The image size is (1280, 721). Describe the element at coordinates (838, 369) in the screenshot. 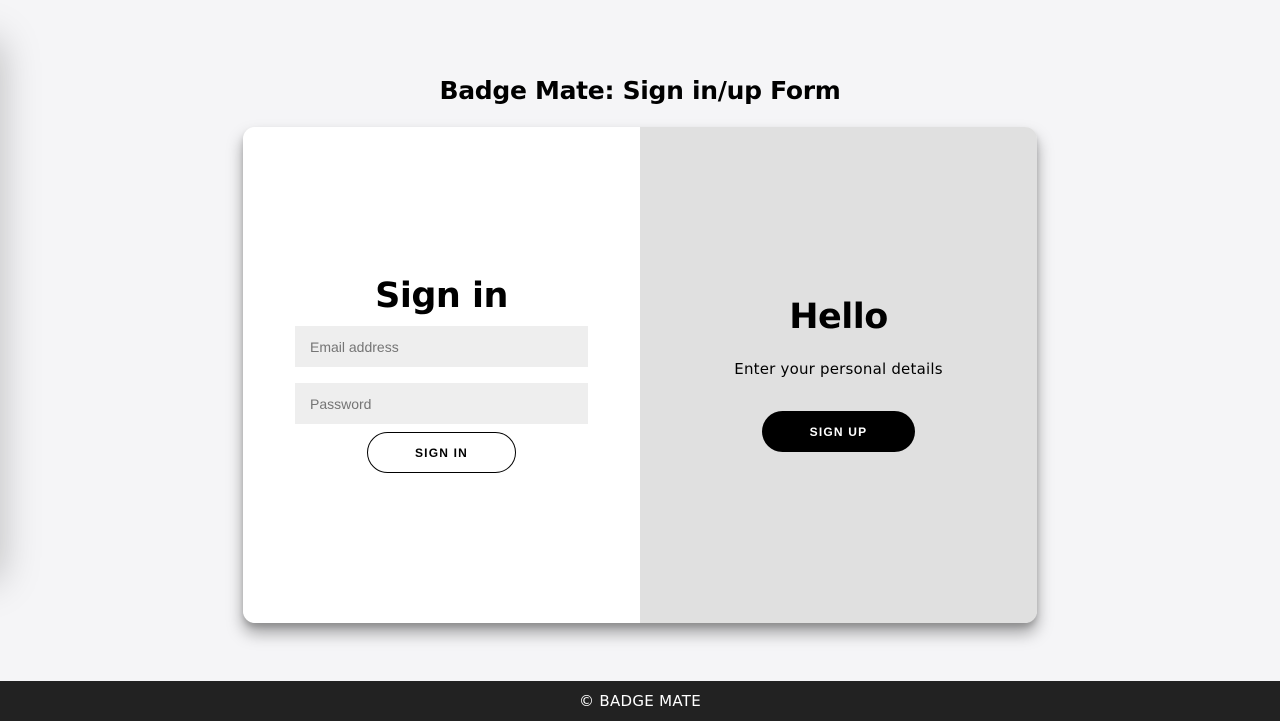

I see `hello-subtitle: Enter your personal details` at that location.